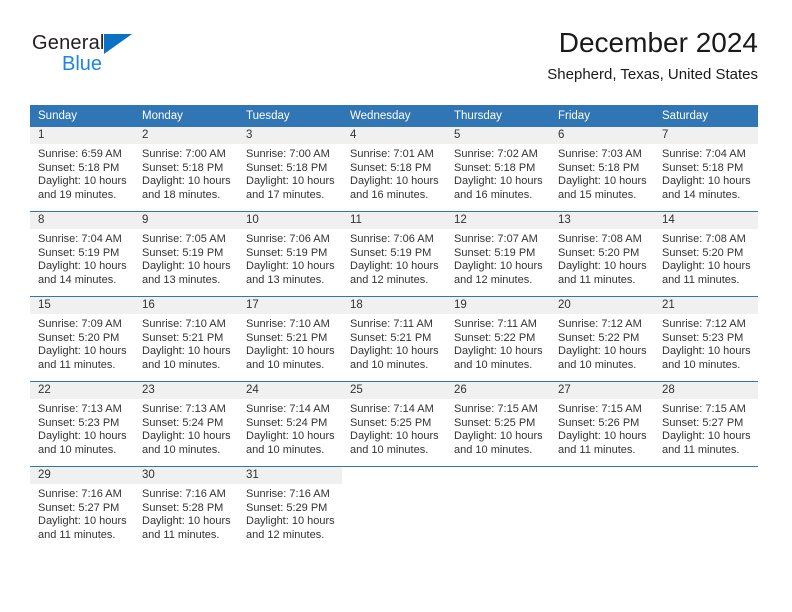  I want to click on sunrise-text: Sunrise: 7:10 AM, so click(184, 324).